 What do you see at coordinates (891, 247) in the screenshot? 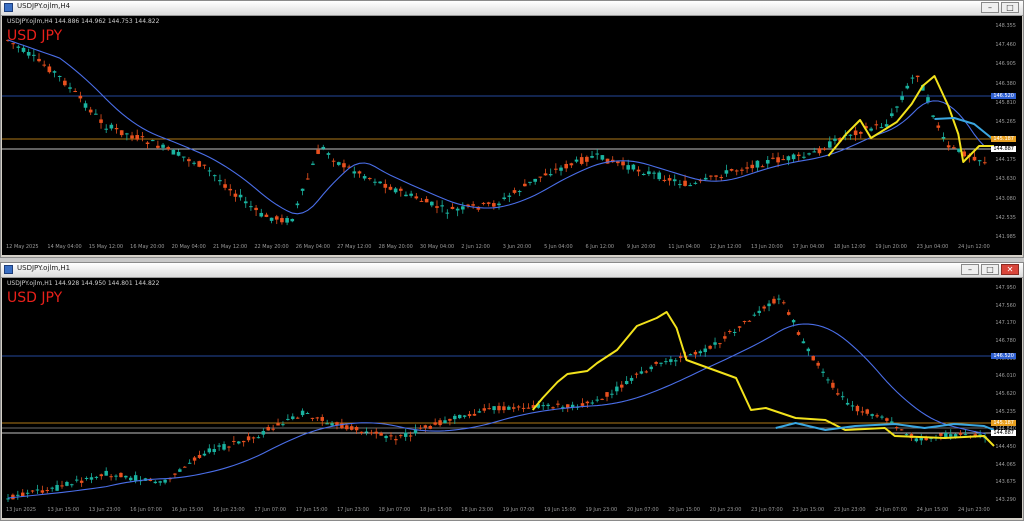
I see `time-axis-label: 19 Jun 20:00` at bounding box center [891, 247].